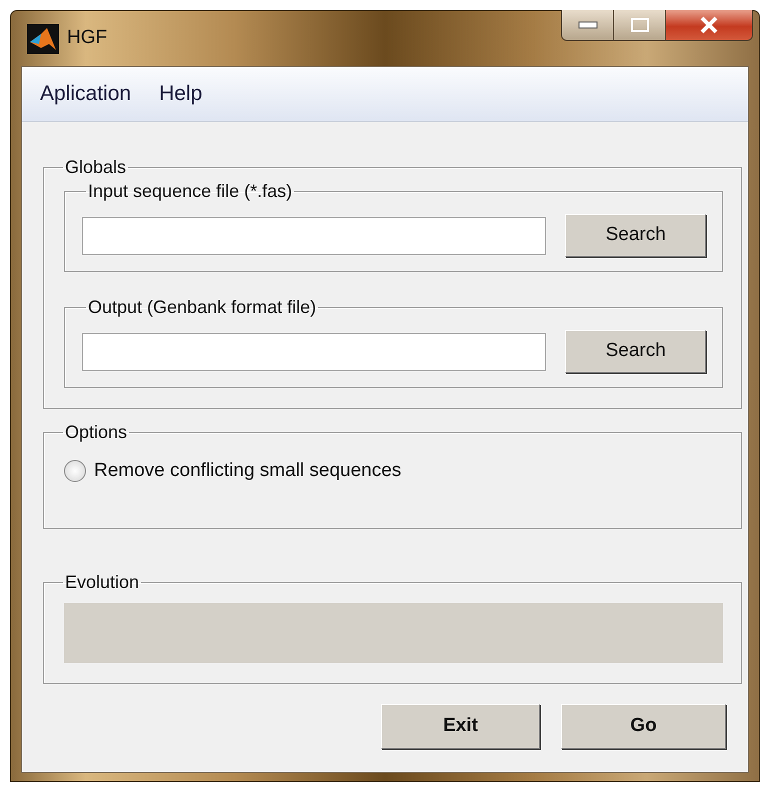  Describe the element at coordinates (96, 167) in the screenshot. I see `group-title: Globals` at that location.